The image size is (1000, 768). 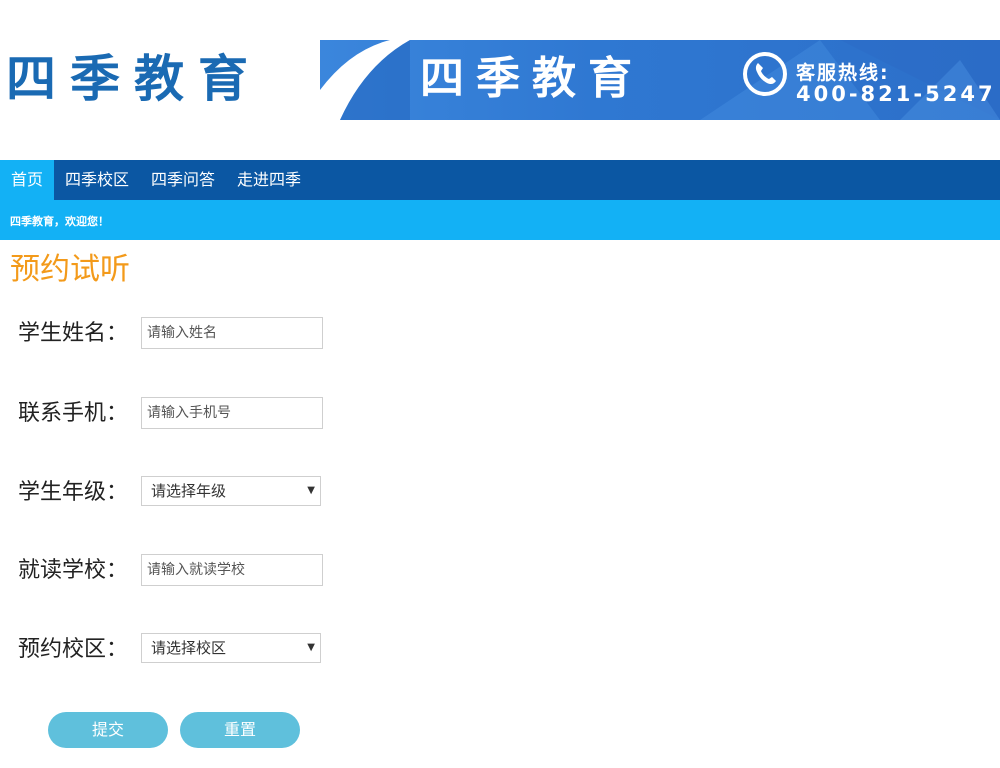 I want to click on nav-item-about: 走进四季, so click(x=269, y=180).